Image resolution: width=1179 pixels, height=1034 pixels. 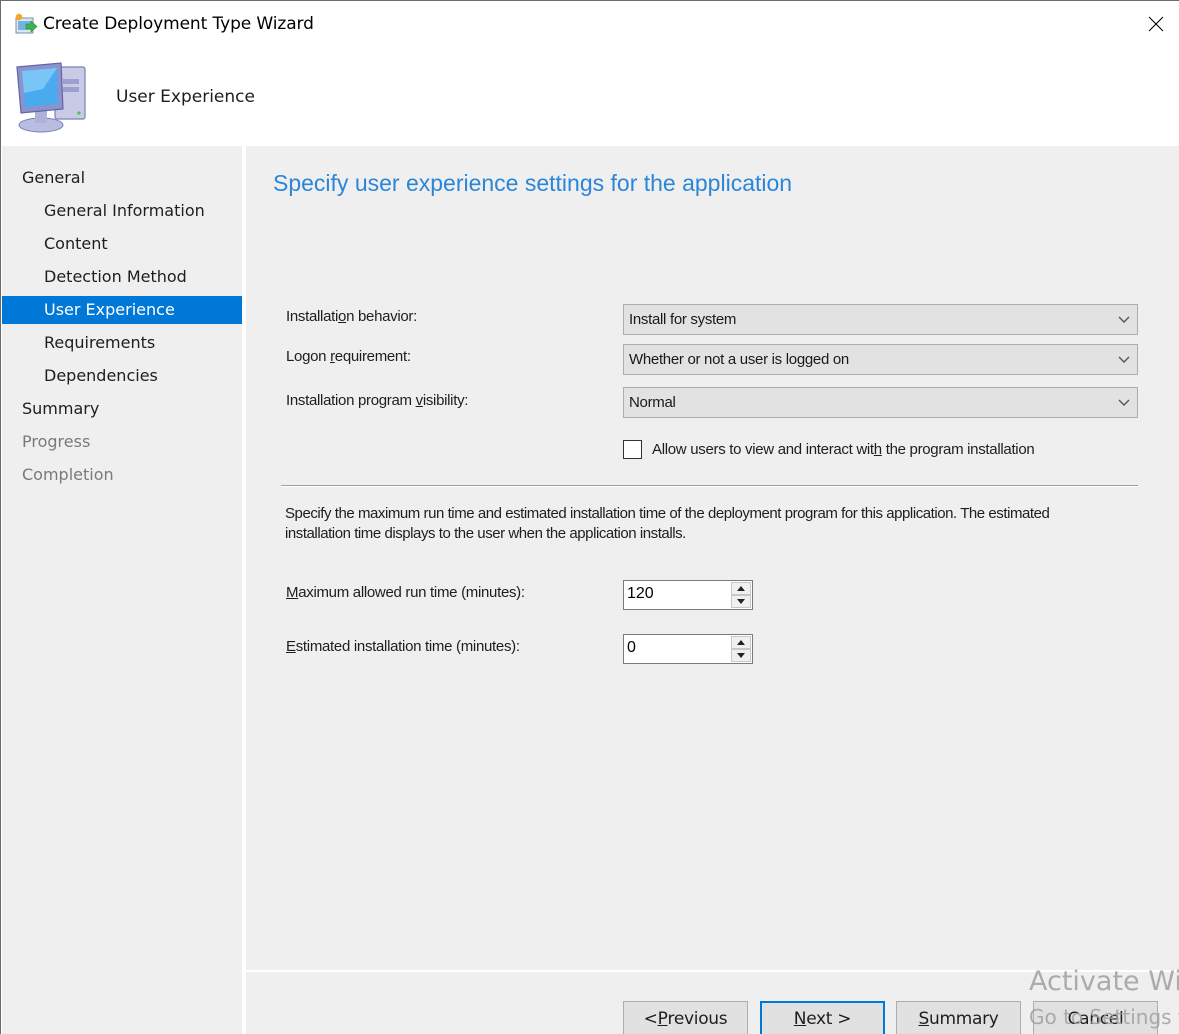 What do you see at coordinates (631, 648) in the screenshot?
I see `estimated-time-input: 0` at bounding box center [631, 648].